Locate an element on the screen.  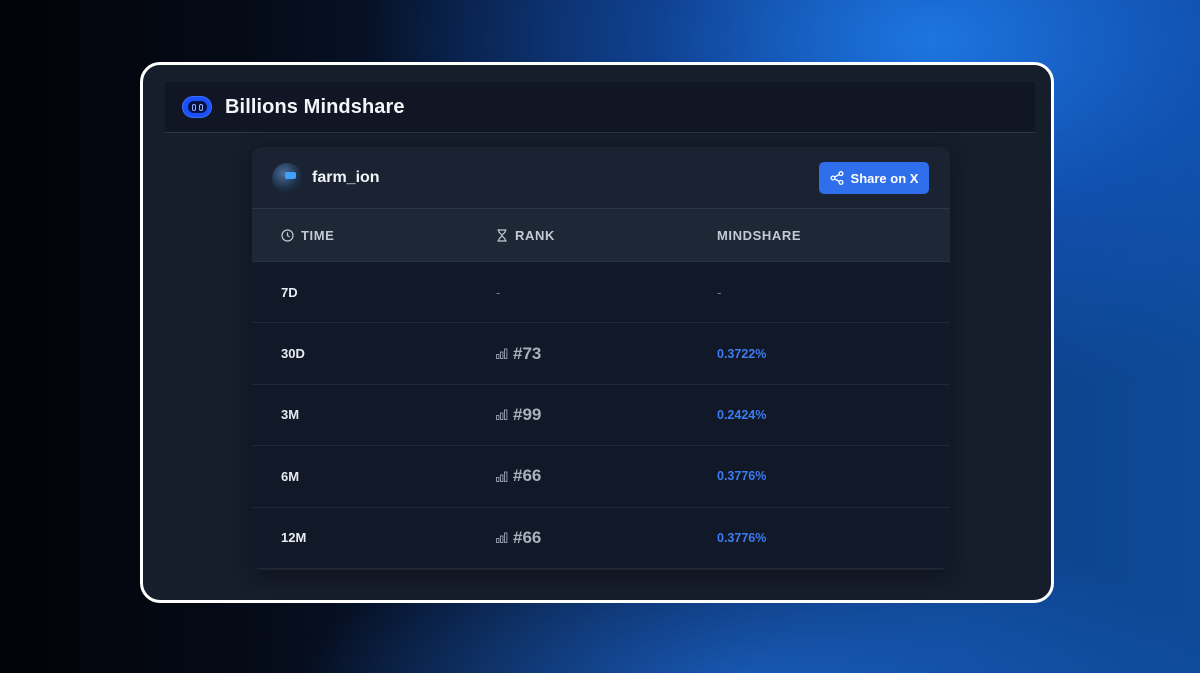
table-header-row: TIME RANK MINDSHARE is located at coordinates (601, 235).